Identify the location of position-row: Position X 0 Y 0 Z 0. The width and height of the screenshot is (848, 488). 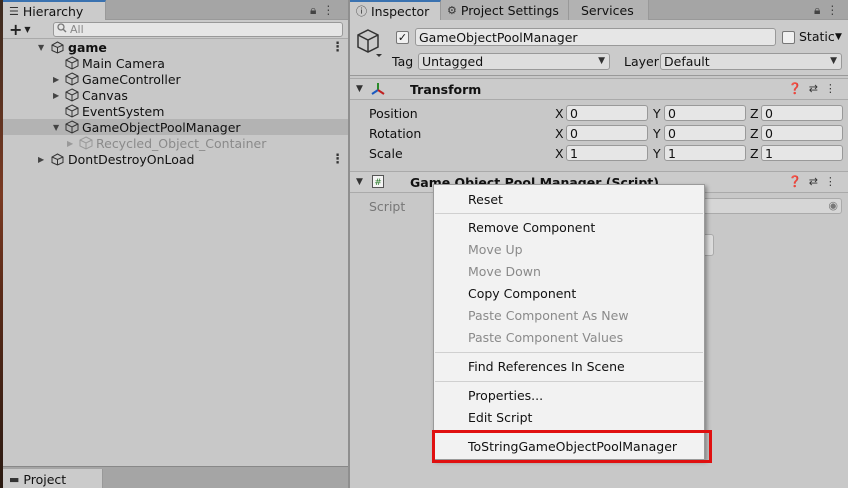
(599, 113).